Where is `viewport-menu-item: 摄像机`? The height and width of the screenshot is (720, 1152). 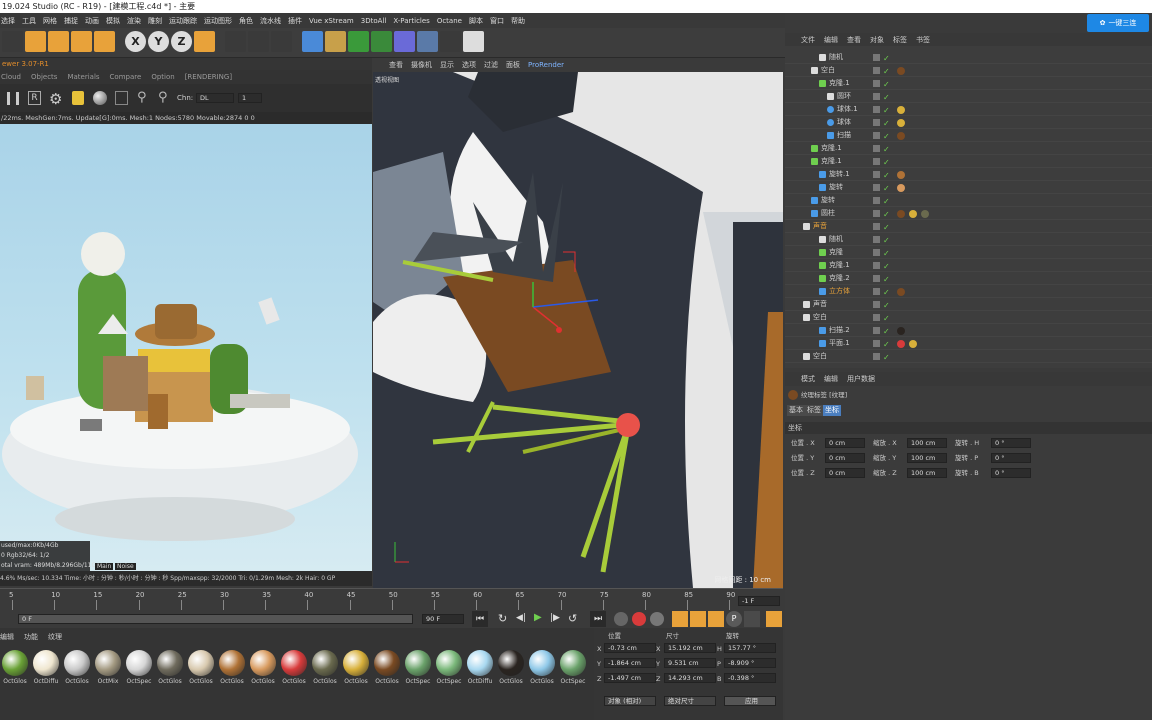 viewport-menu-item: 摄像机 is located at coordinates (421, 65).